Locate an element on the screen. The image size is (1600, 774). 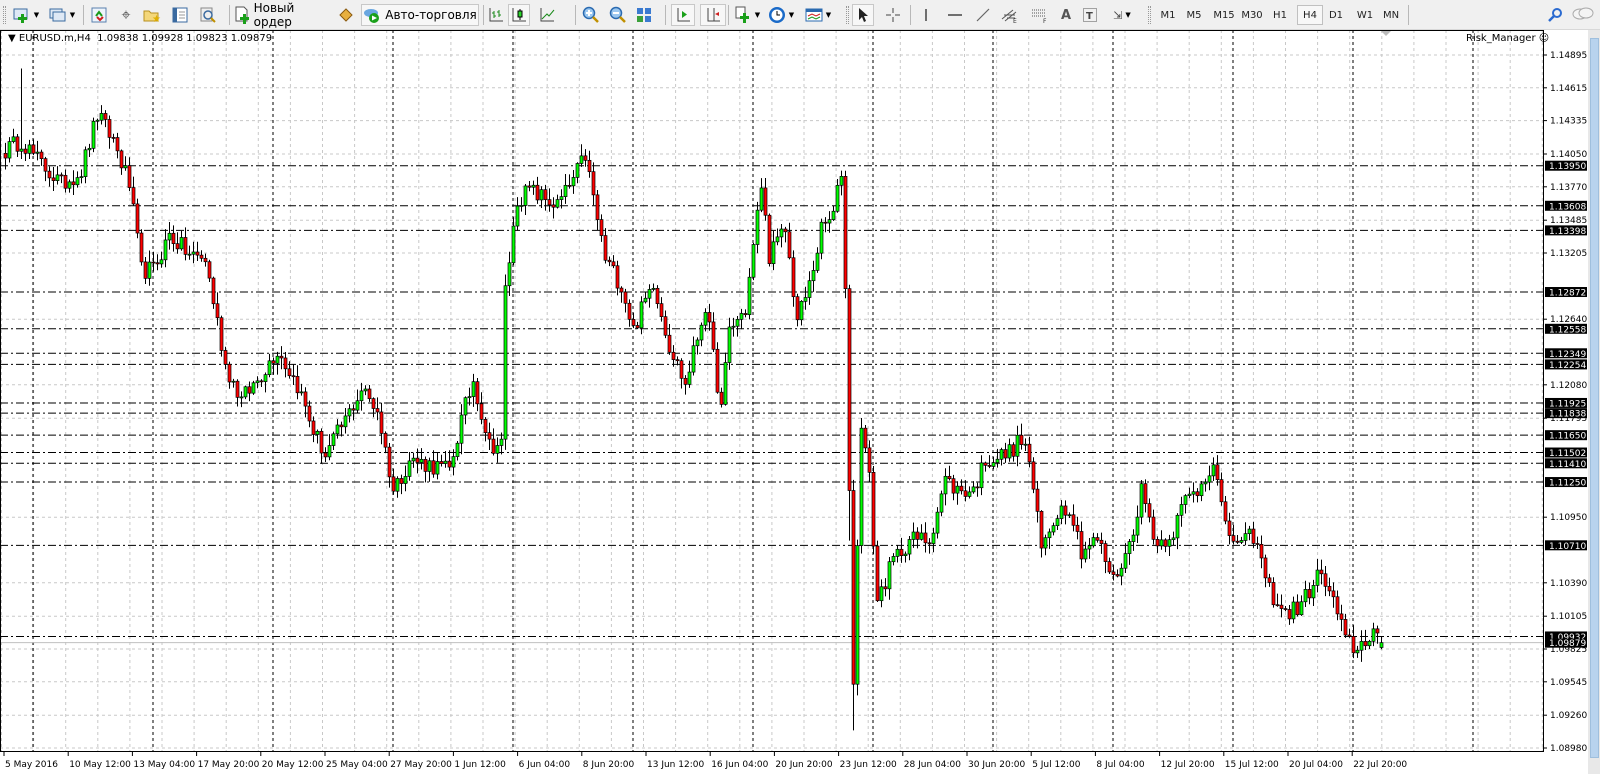
timeframe-m1: M1 is located at coordinates (1168, 15).